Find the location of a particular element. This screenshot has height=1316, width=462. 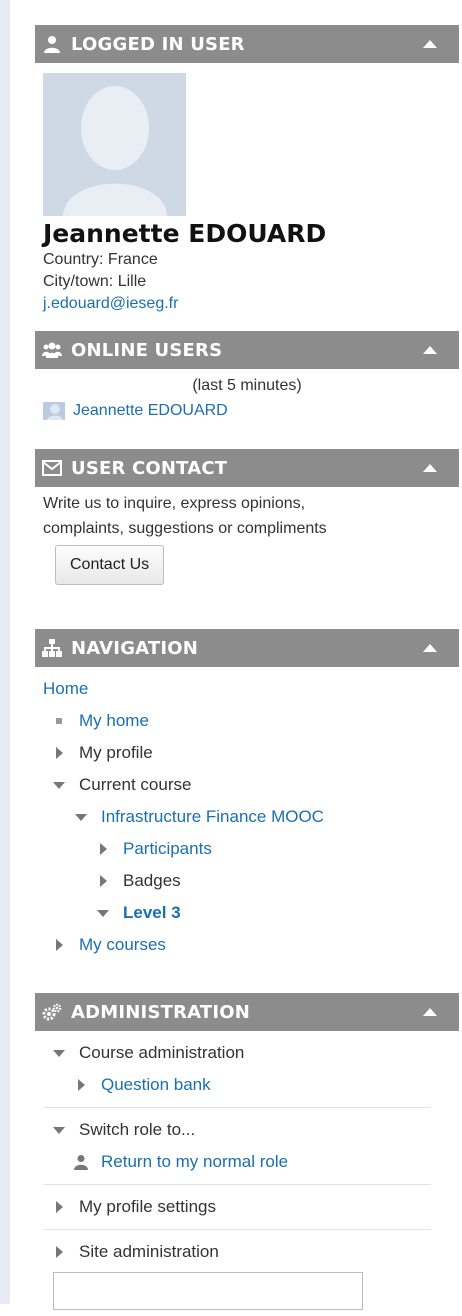

person-icon is located at coordinates (81, 1162).